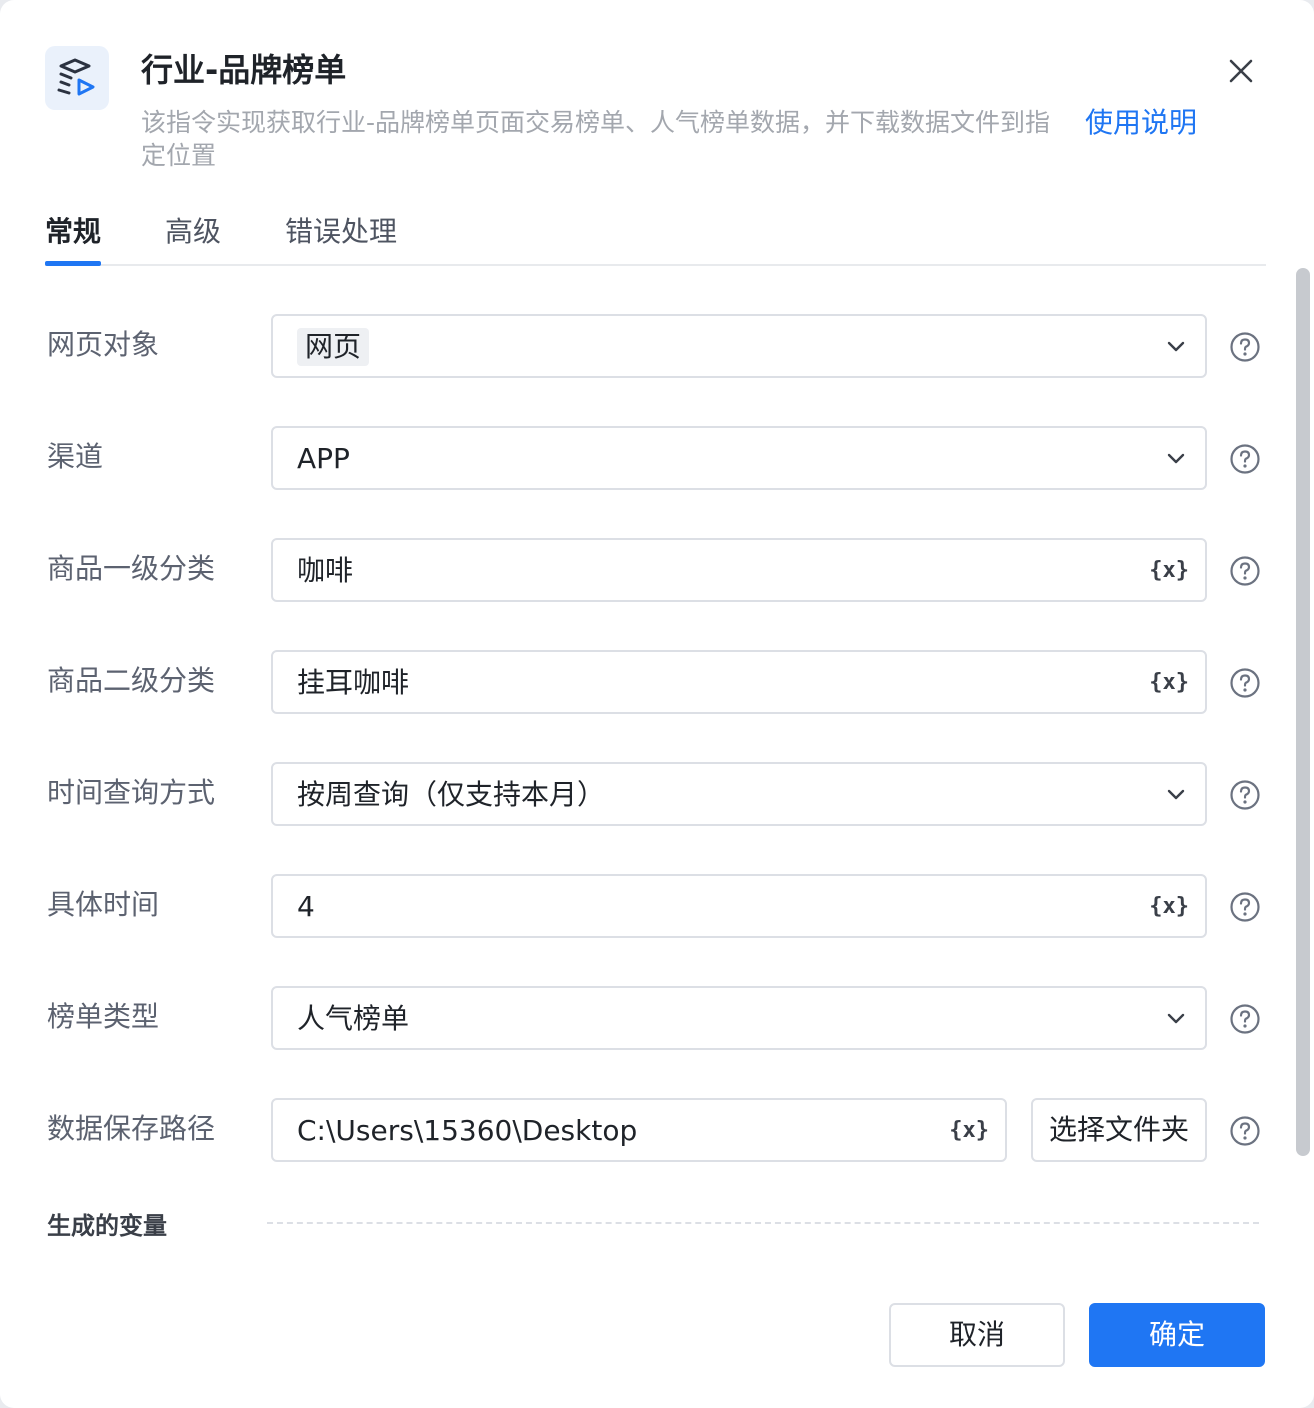  What do you see at coordinates (325, 570) in the screenshot?
I see `category-l1-value: 咖啡` at bounding box center [325, 570].